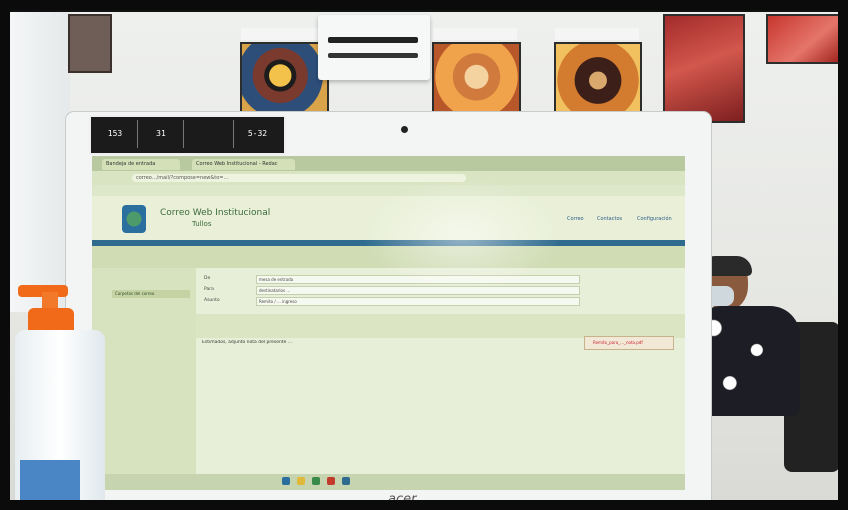 This screenshot has height=510, width=848. Describe the element at coordinates (418, 301) in the screenshot. I see `subject-field: Remito / ... ingreso` at that location.